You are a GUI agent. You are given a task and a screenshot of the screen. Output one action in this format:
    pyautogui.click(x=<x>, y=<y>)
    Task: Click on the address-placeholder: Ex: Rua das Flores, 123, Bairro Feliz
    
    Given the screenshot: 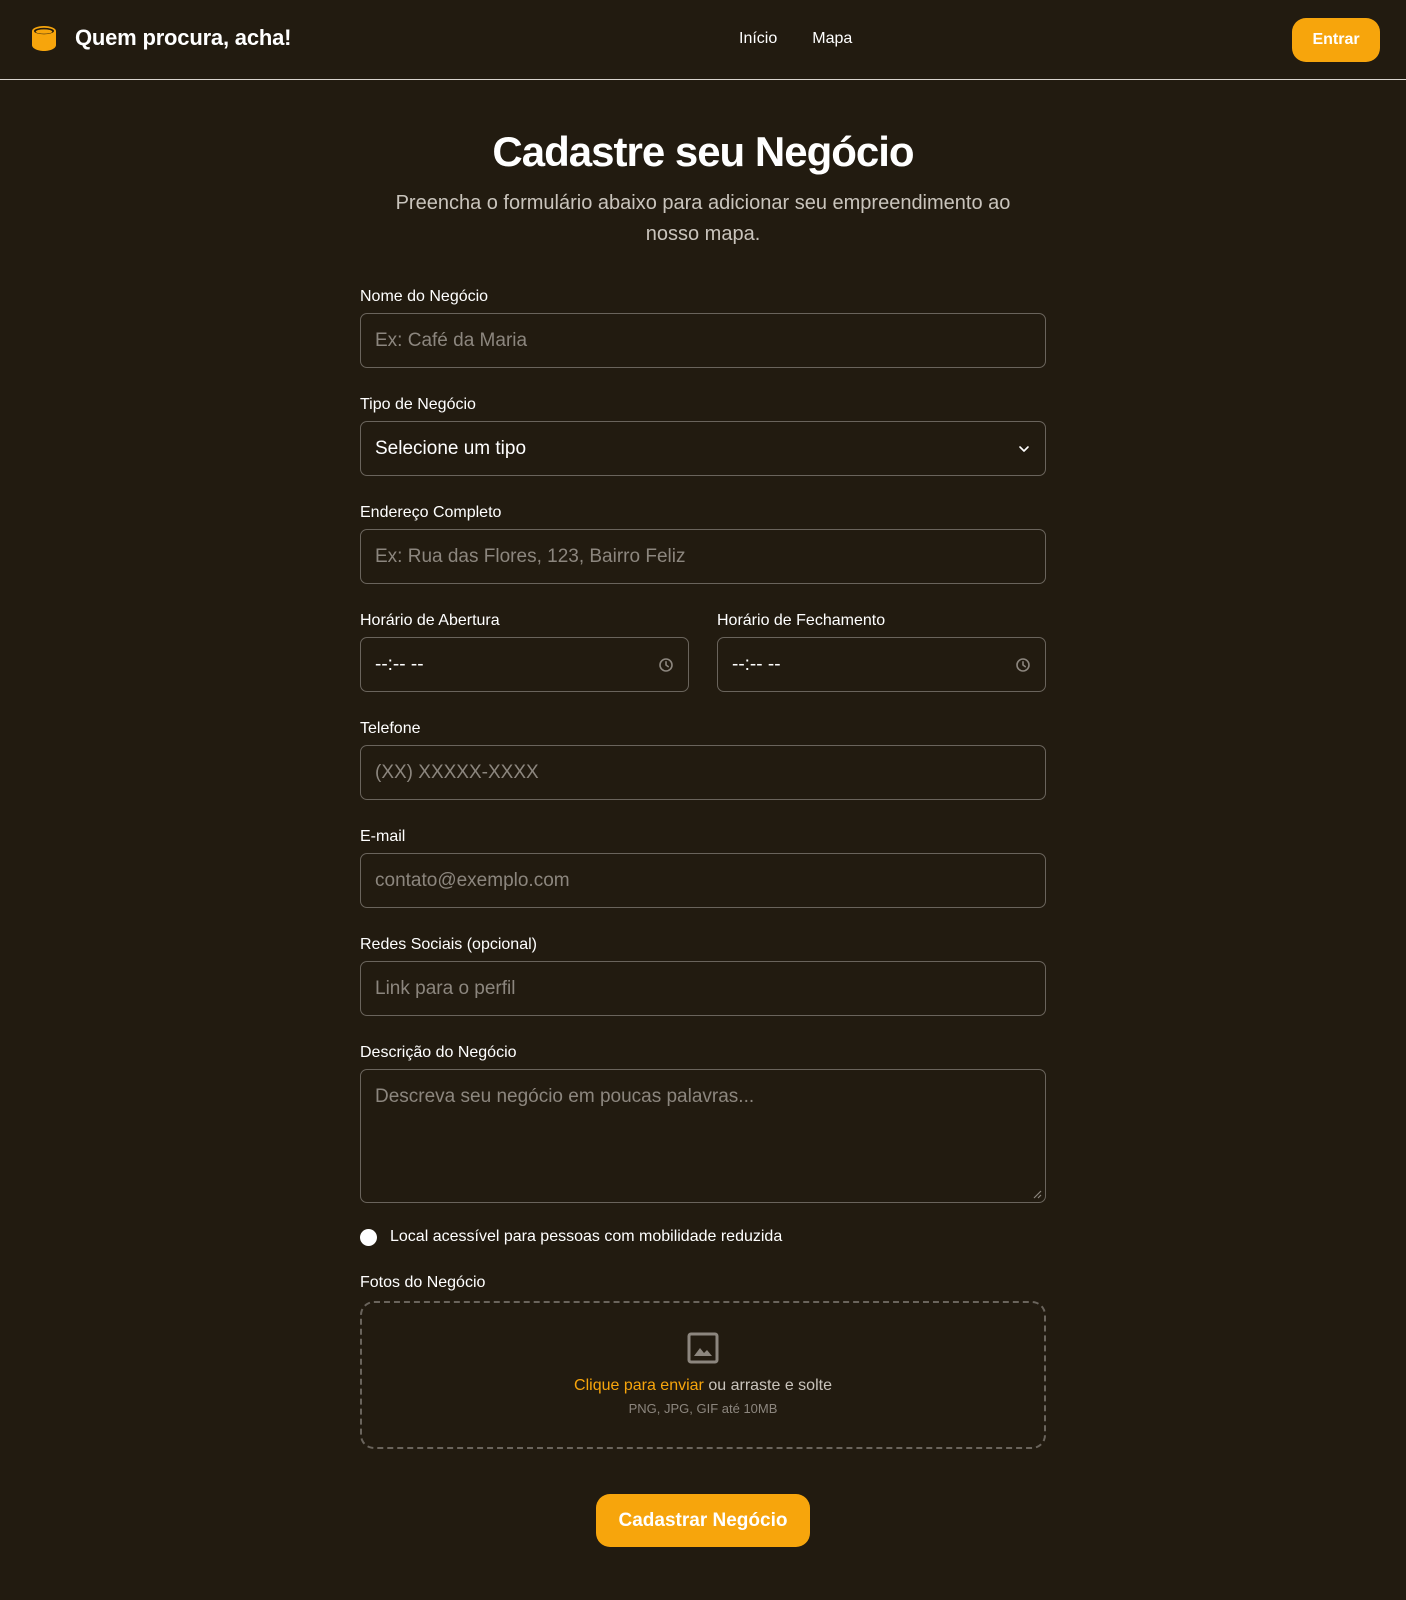 What is the action you would take?
    pyautogui.click(x=530, y=556)
    